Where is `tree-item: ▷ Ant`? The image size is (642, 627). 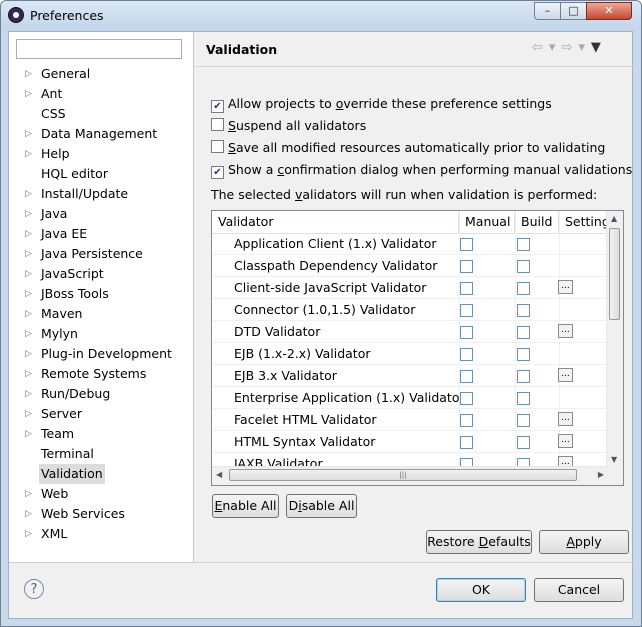 tree-item: ▷ Ant is located at coordinates (101, 94).